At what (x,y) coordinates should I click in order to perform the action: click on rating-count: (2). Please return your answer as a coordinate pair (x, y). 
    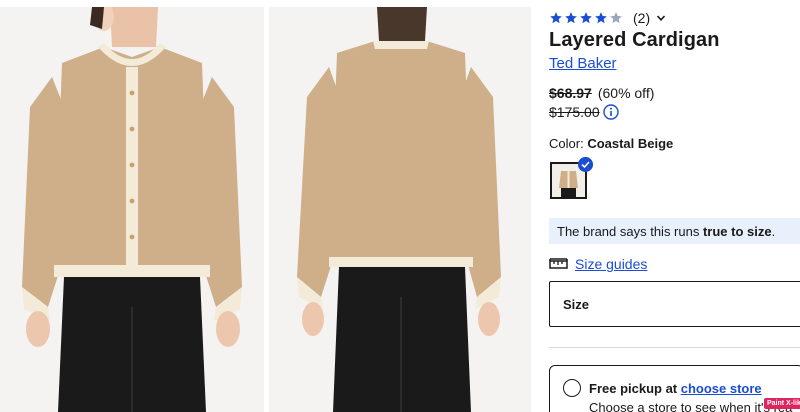
    Looking at the image, I should click on (642, 18).